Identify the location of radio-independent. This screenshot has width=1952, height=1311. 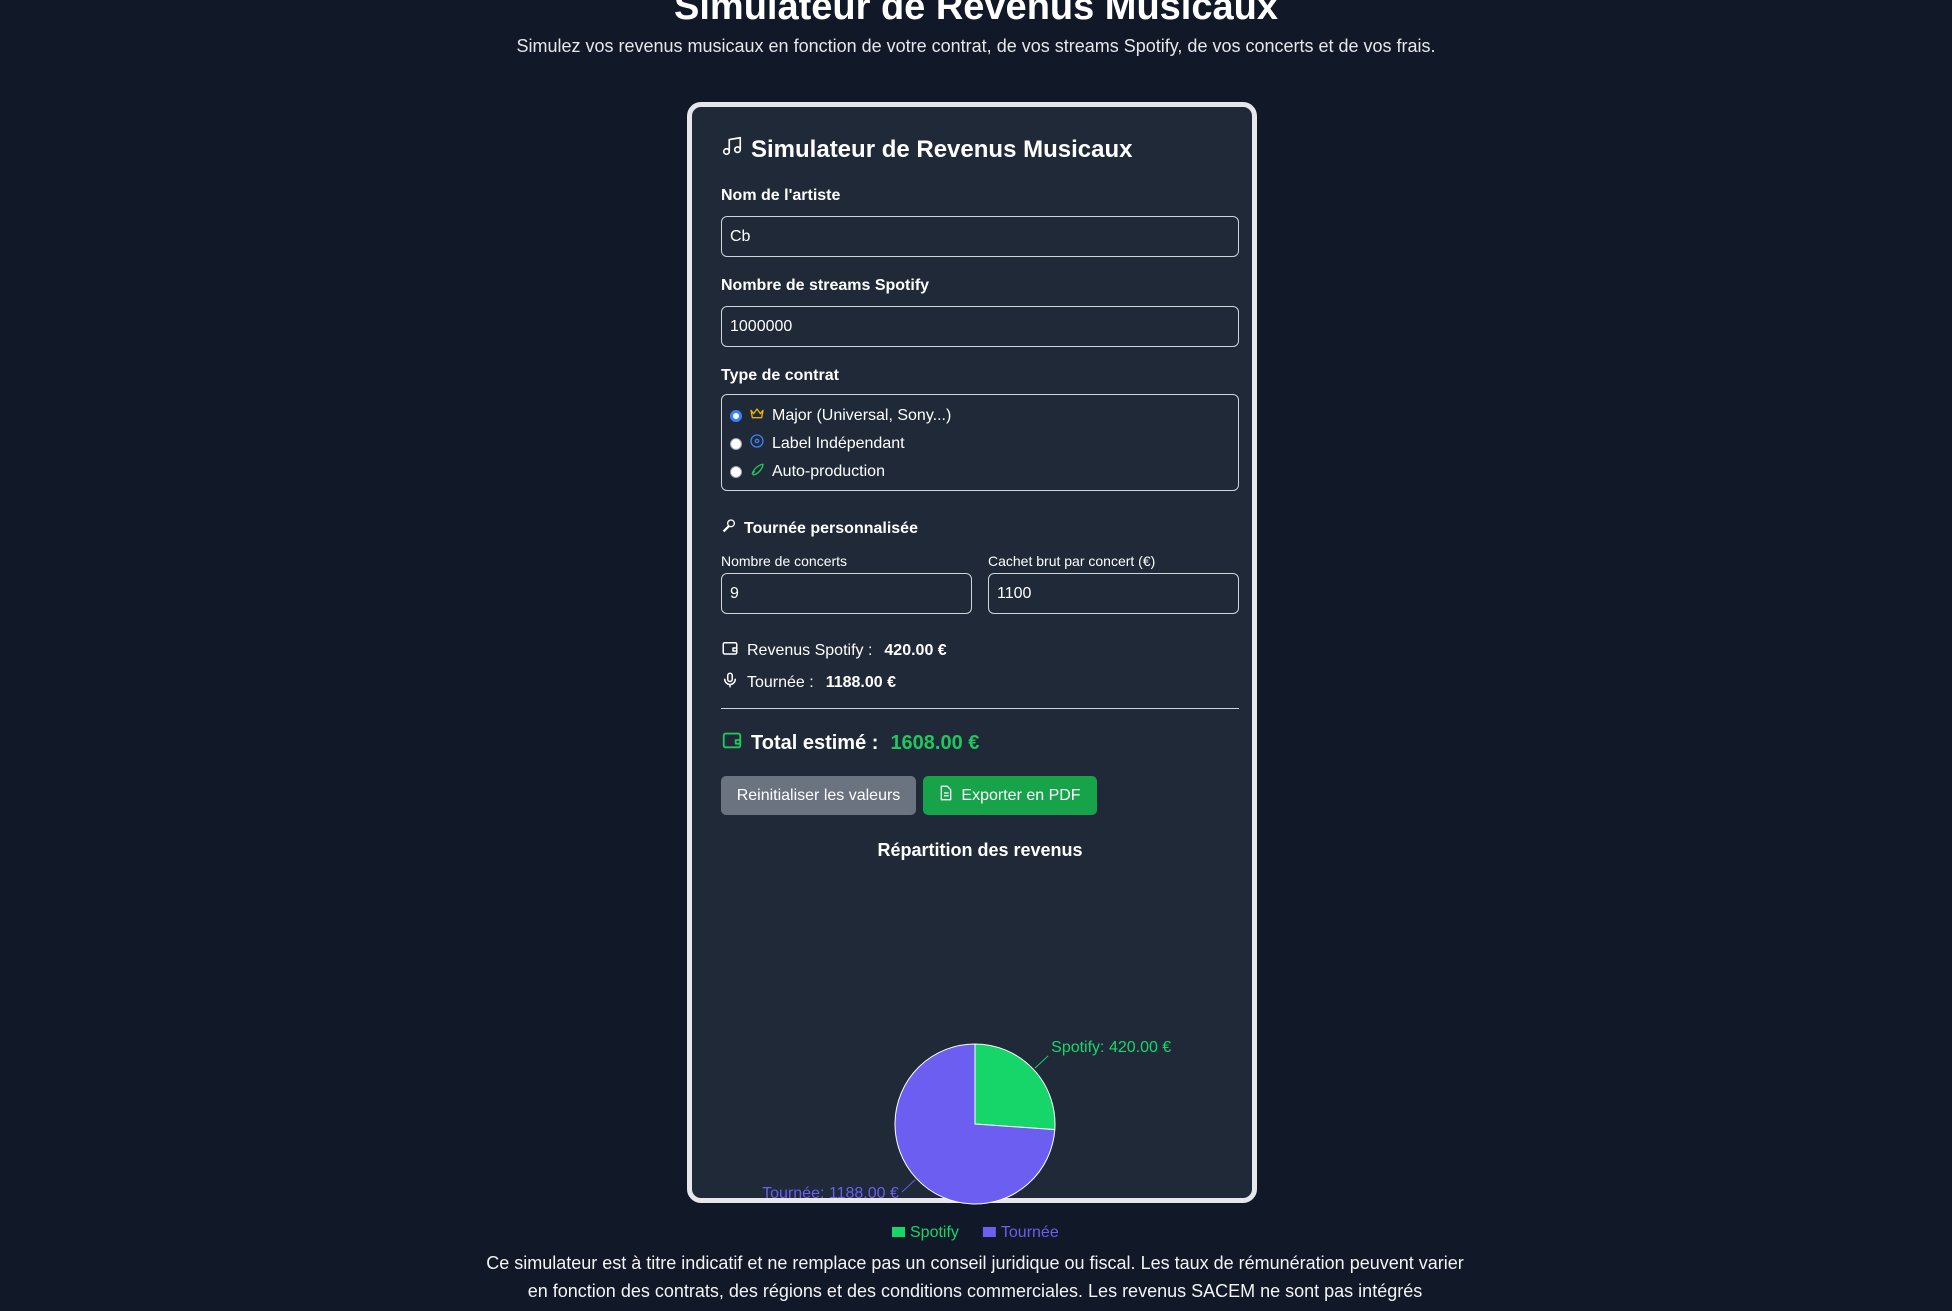
(736, 443).